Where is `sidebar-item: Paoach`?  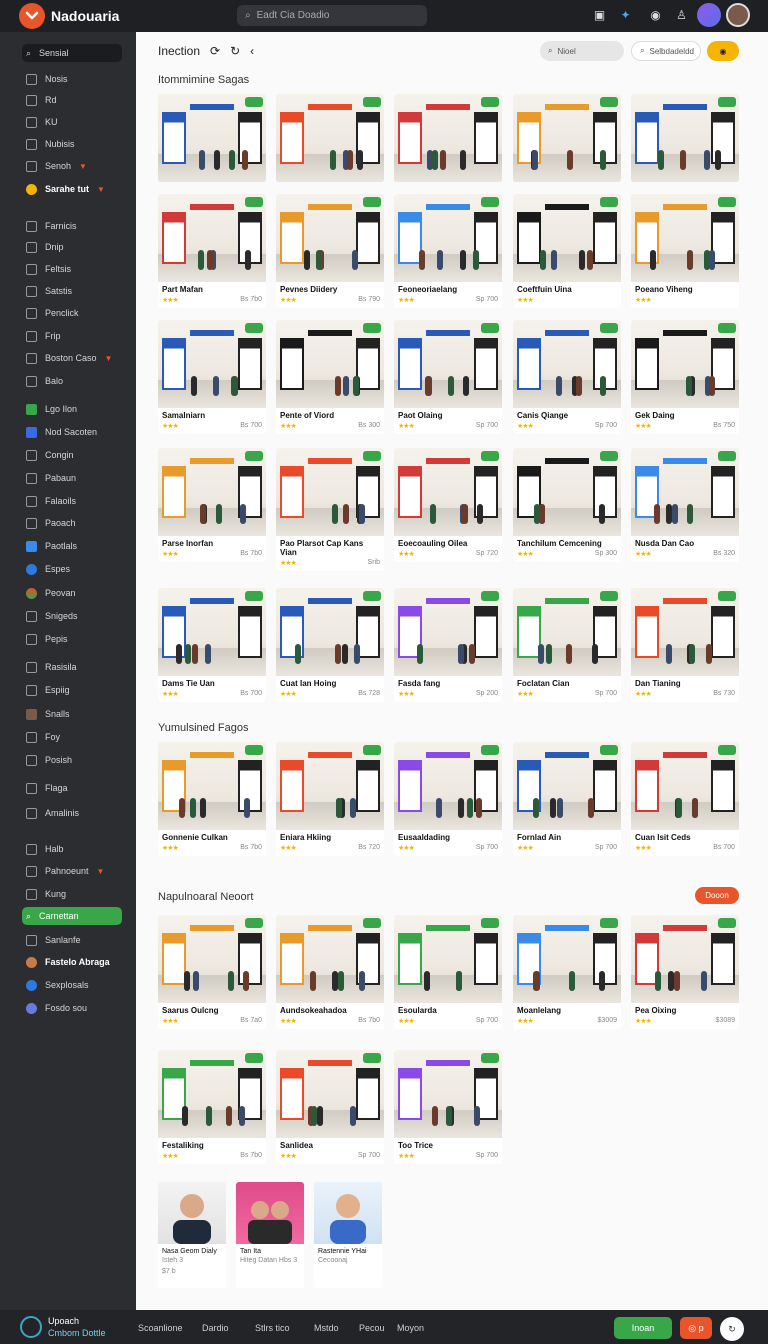
sidebar-item: Paoach is located at coordinates (72, 523).